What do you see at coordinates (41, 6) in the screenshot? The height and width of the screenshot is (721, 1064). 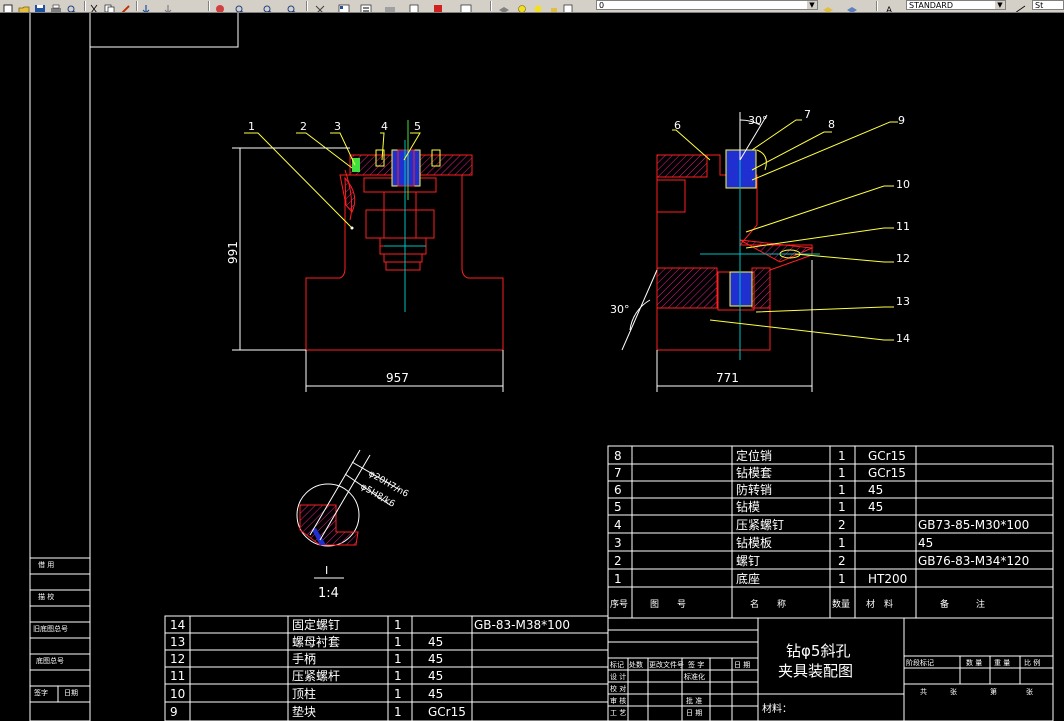 I see `save-icon` at bounding box center [41, 6].